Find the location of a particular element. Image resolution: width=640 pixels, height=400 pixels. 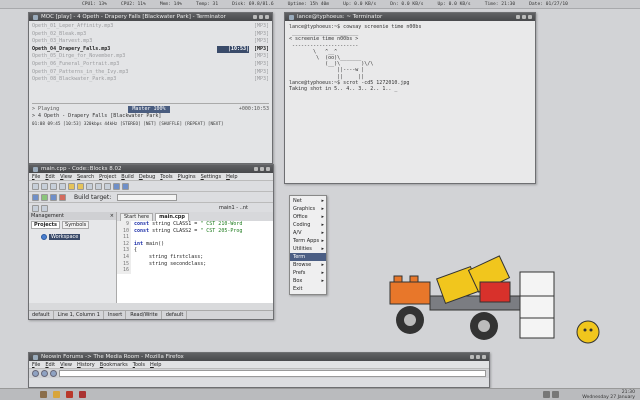

system-tray is located at coordinates (551, 394).